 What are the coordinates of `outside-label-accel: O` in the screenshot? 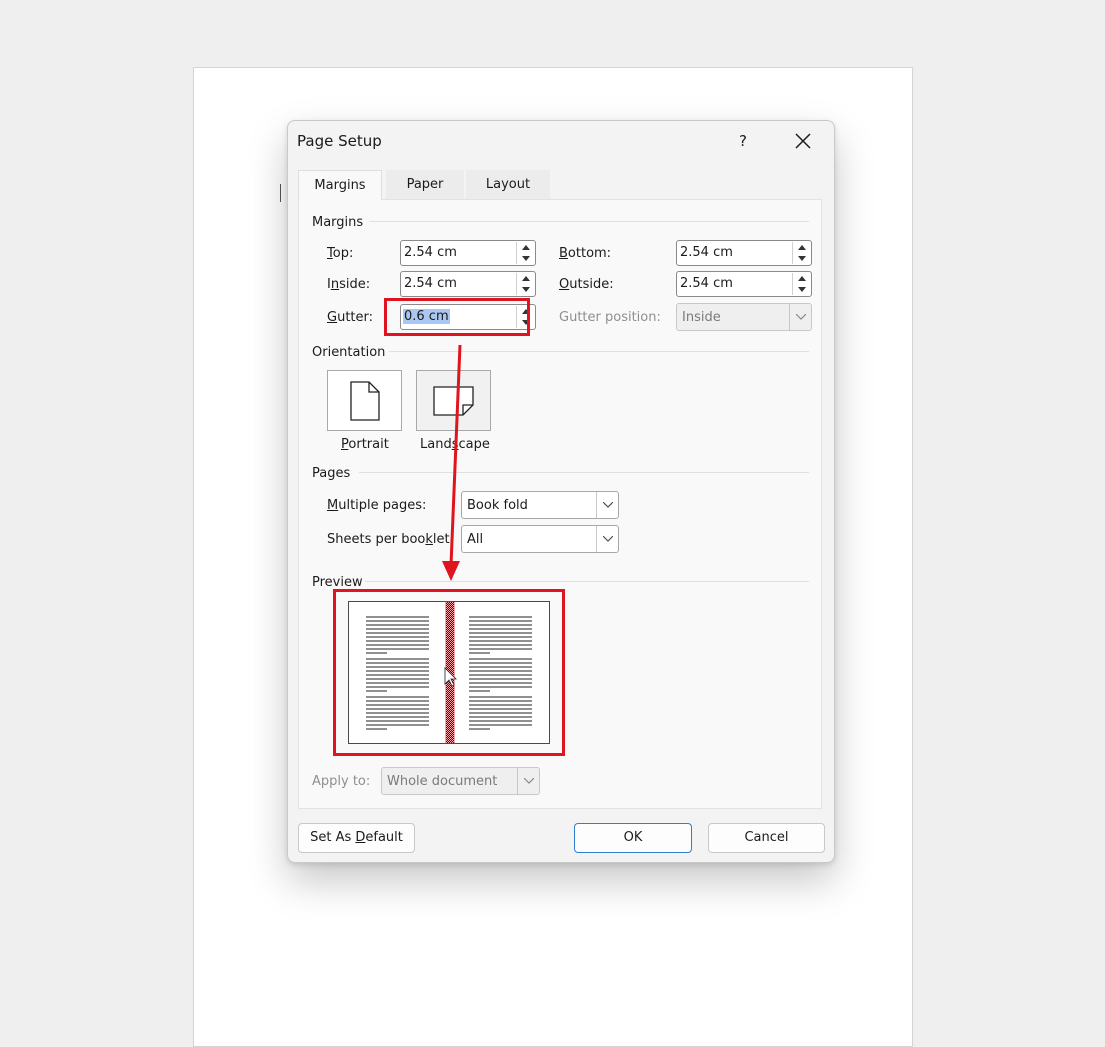 It's located at (564, 284).